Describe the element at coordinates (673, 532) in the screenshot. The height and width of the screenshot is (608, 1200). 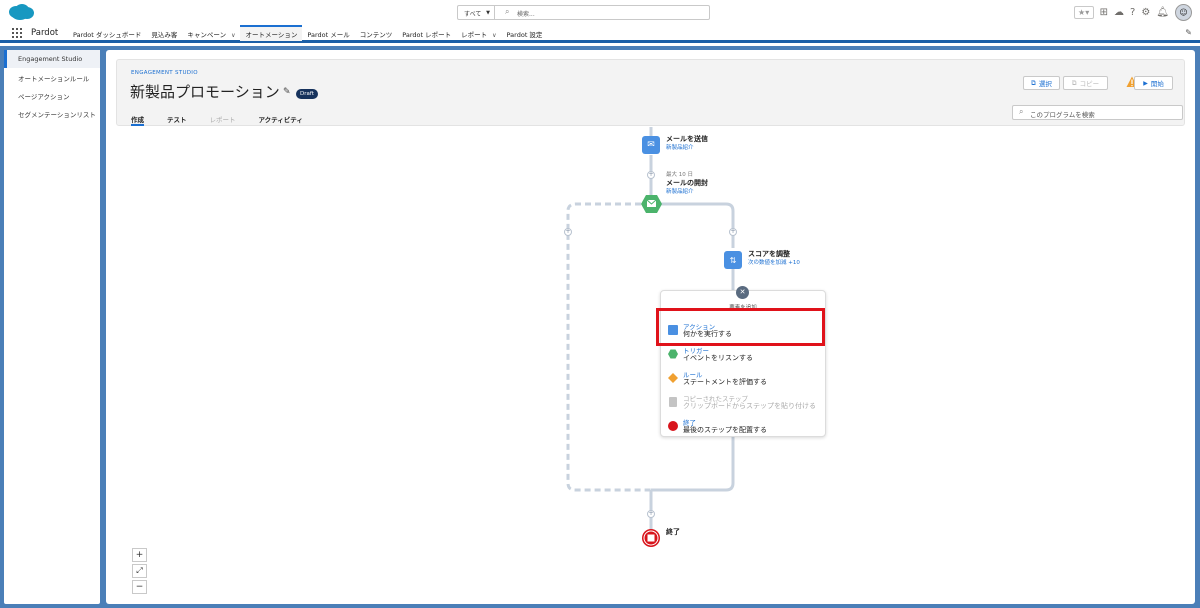
I see `end-node-title: 終了` at that location.